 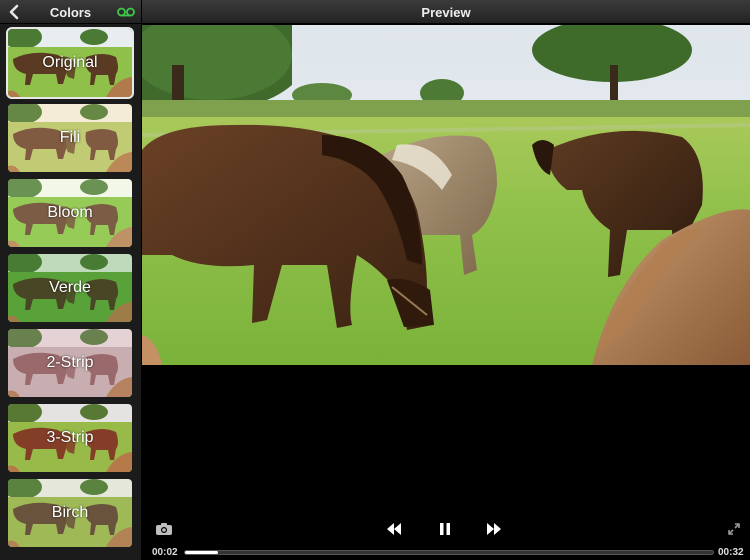 I want to click on current-time: 00:02, so click(x=165, y=552).